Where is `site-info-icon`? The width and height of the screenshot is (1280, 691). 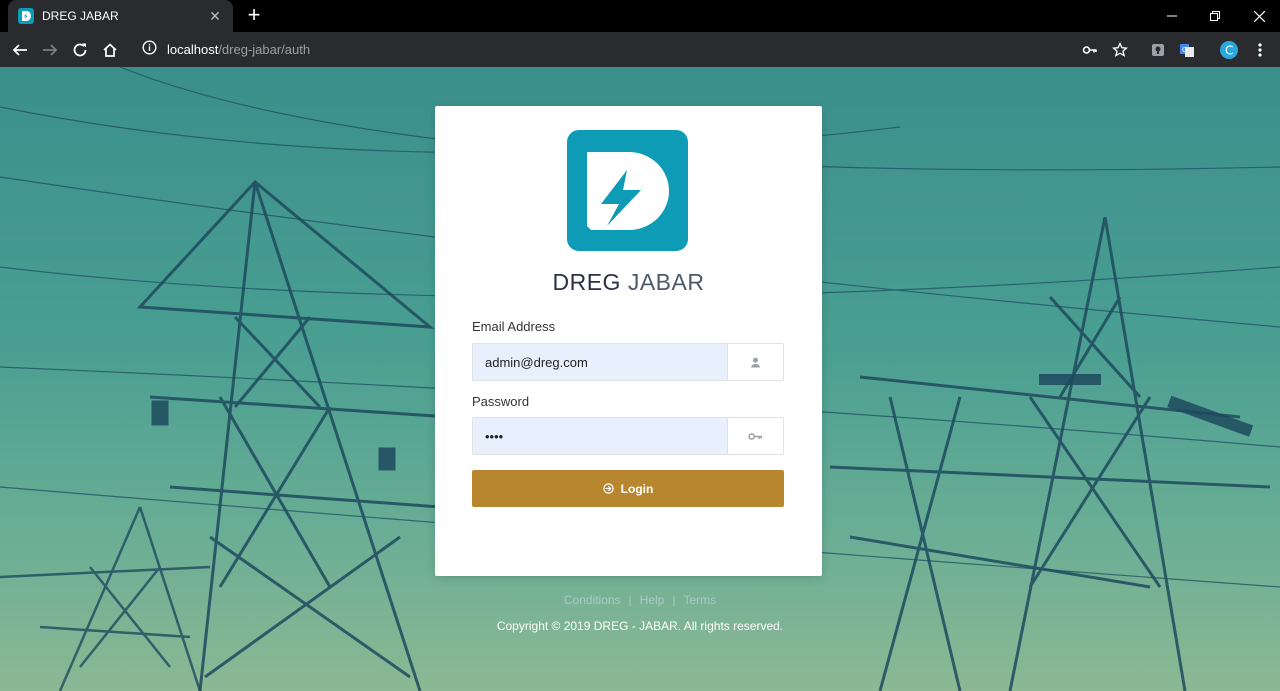
site-info-icon is located at coordinates (149, 49).